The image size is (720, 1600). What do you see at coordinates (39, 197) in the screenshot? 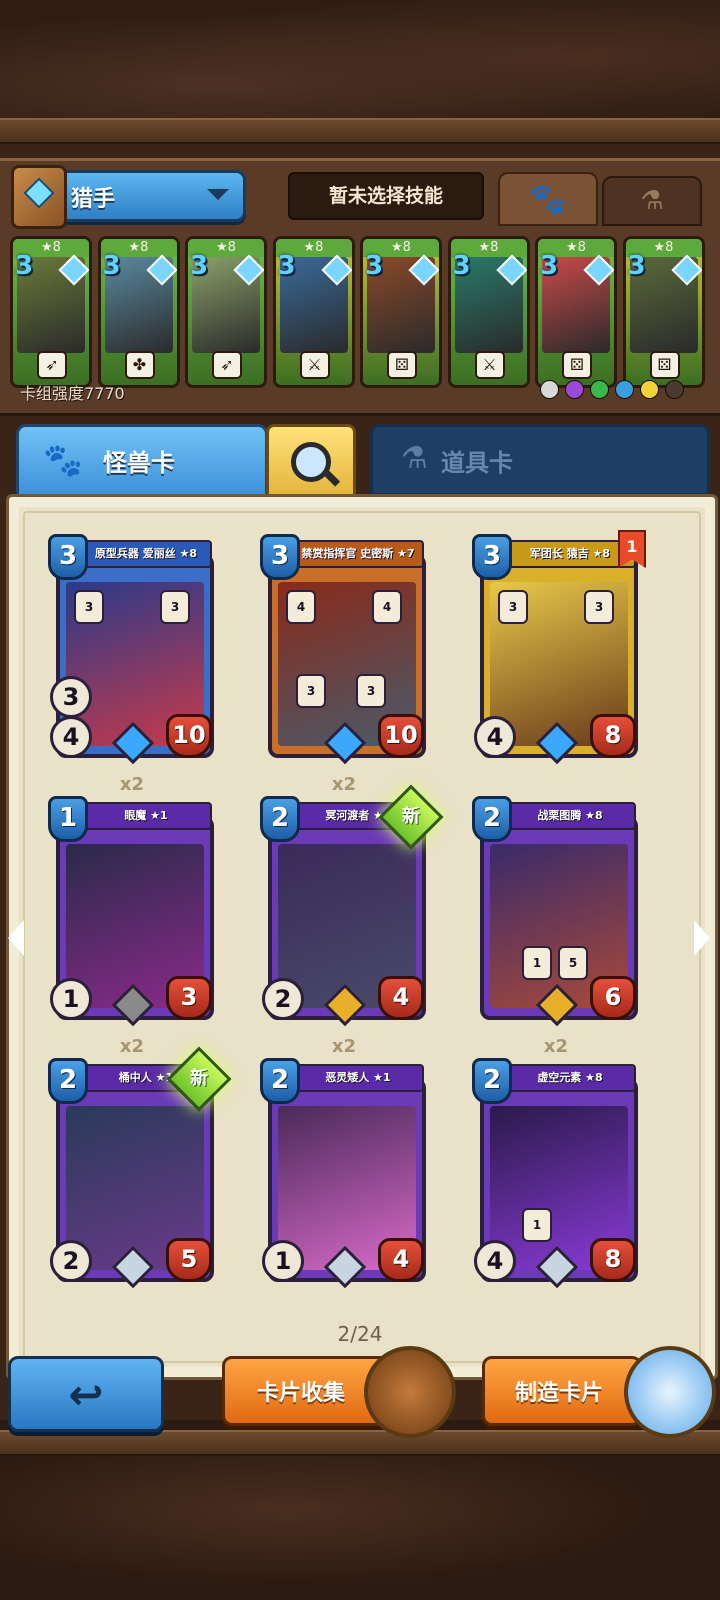
I see `spellbook-icon` at bounding box center [39, 197].